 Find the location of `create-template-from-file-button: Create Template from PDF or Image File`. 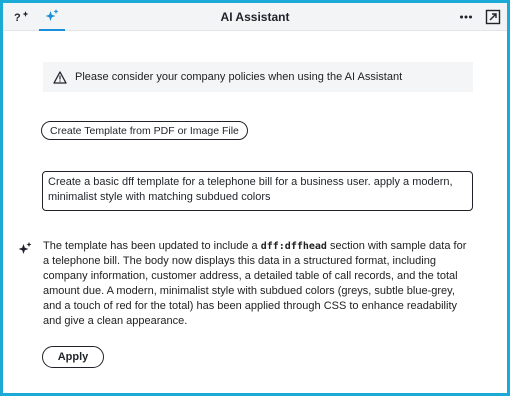

create-template-from-file-button: Create Template from PDF or Image File is located at coordinates (144, 130).